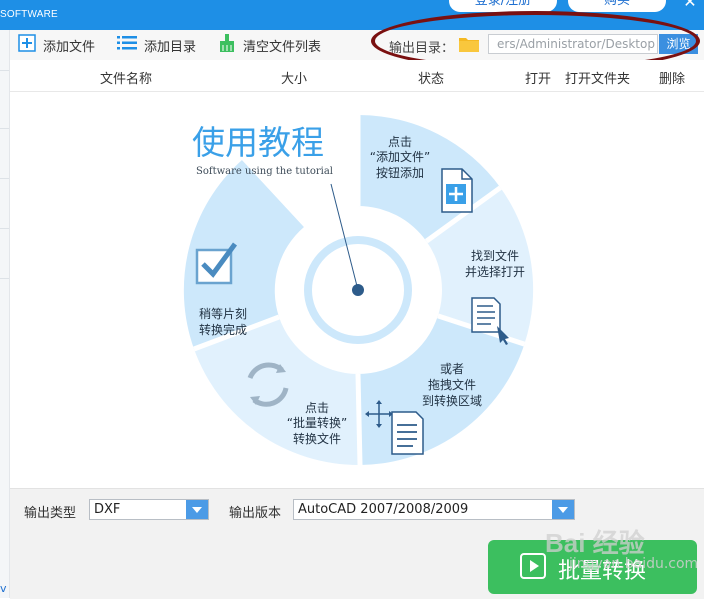 The height and width of the screenshot is (599, 704). What do you see at coordinates (469, 44) in the screenshot?
I see `folder-icon` at bounding box center [469, 44].